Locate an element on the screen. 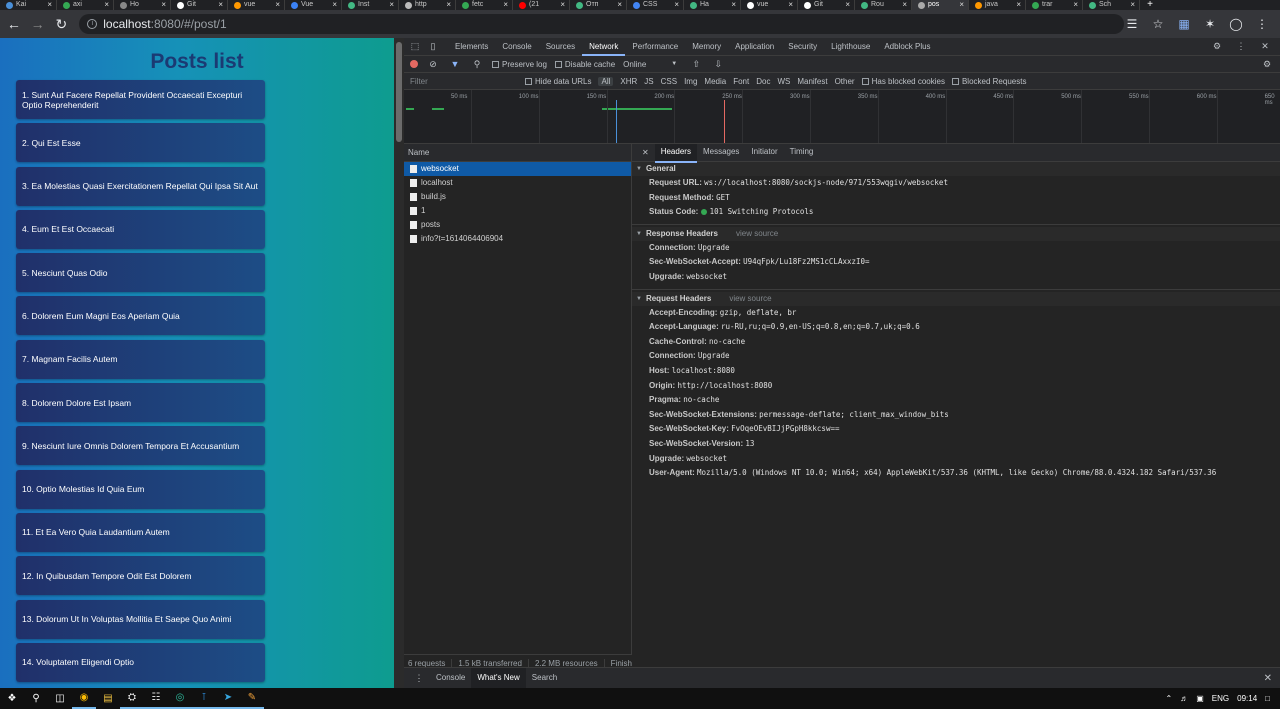 The image size is (1280, 709). request-row: posts is located at coordinates (517, 225).